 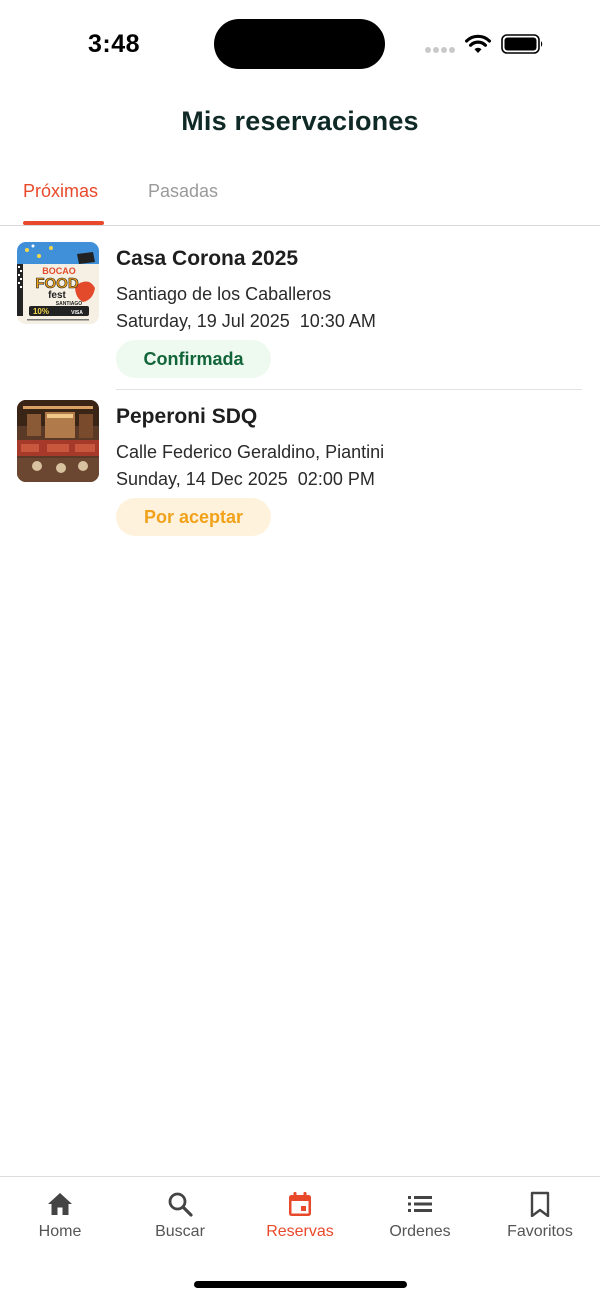 I want to click on list-icon, so click(x=420, y=1204).